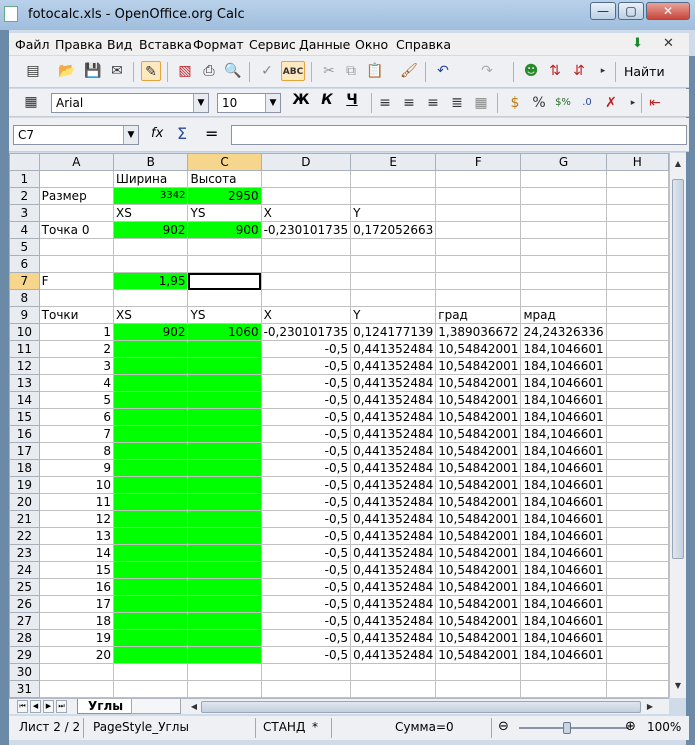 This screenshot has width=695, height=745. Describe the element at coordinates (224, 196) in the screenshot. I see `cell: 2950` at that location.